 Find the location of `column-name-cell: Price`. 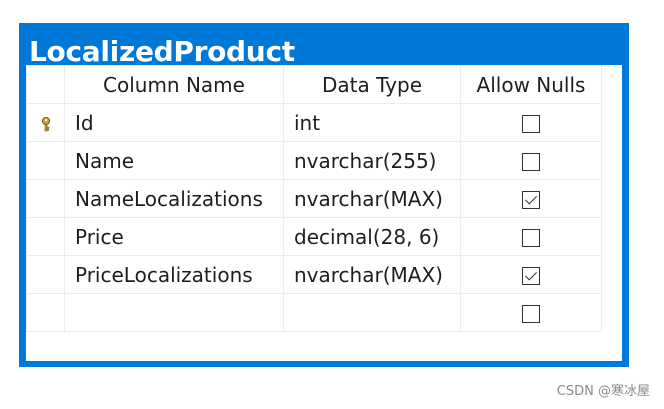

column-name-cell: Price is located at coordinates (174, 236).